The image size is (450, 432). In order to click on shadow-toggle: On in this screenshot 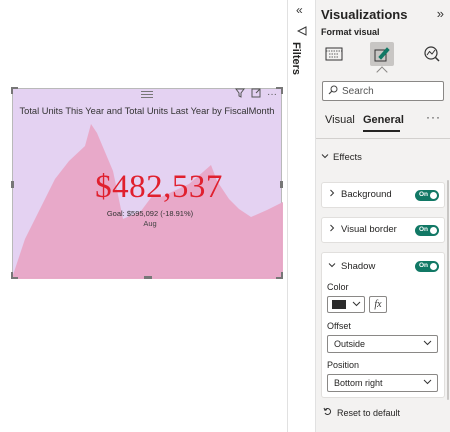, I will do `click(427, 266)`.